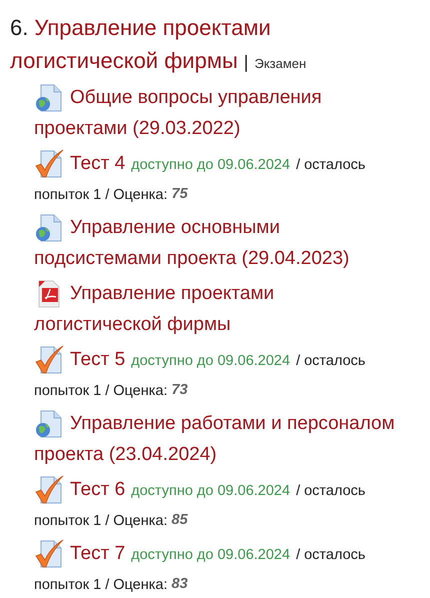 This screenshot has width=430, height=598. Describe the element at coordinates (192, 259) in the screenshot. I see `resource-link: подсистемами проекта (29.04.2023)` at that location.